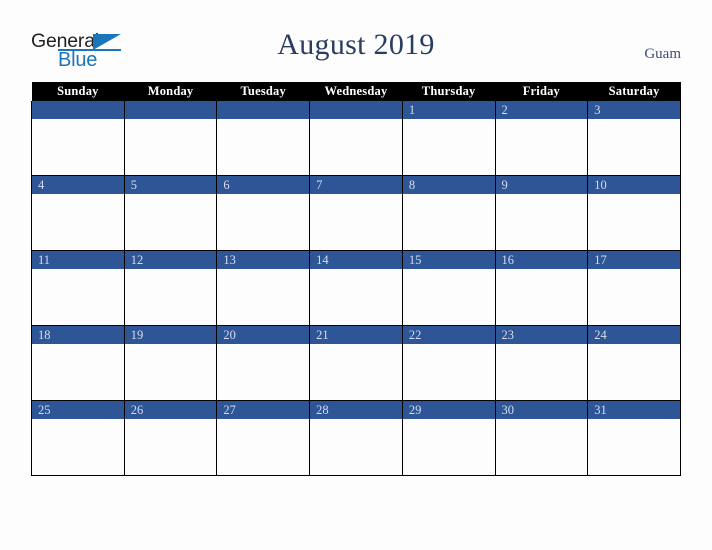  What do you see at coordinates (78, 335) in the screenshot?
I see `day-number: 18` at bounding box center [78, 335].